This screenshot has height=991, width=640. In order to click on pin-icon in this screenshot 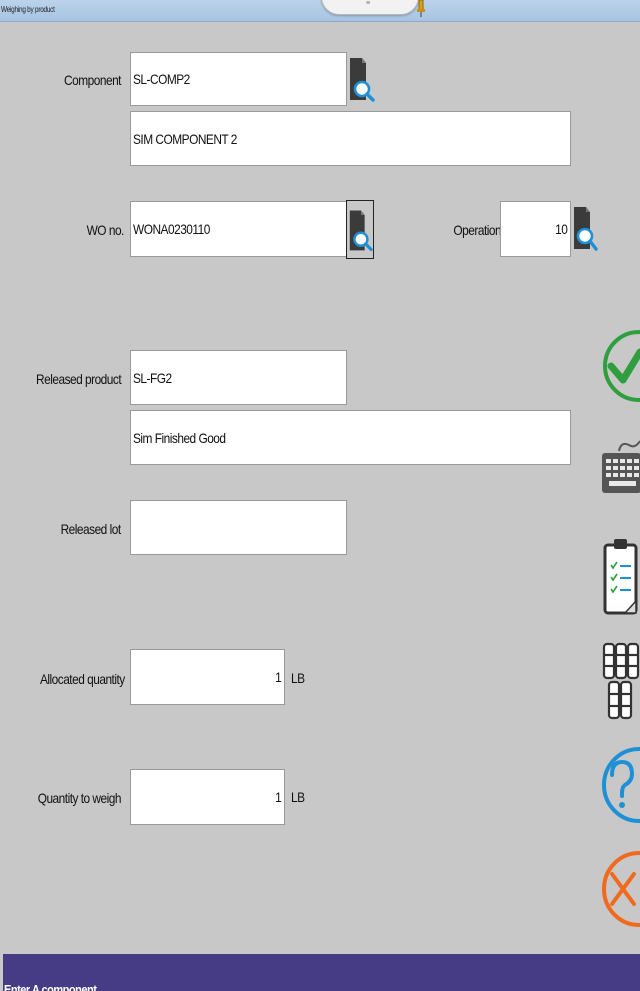, I will do `click(421, 8)`.